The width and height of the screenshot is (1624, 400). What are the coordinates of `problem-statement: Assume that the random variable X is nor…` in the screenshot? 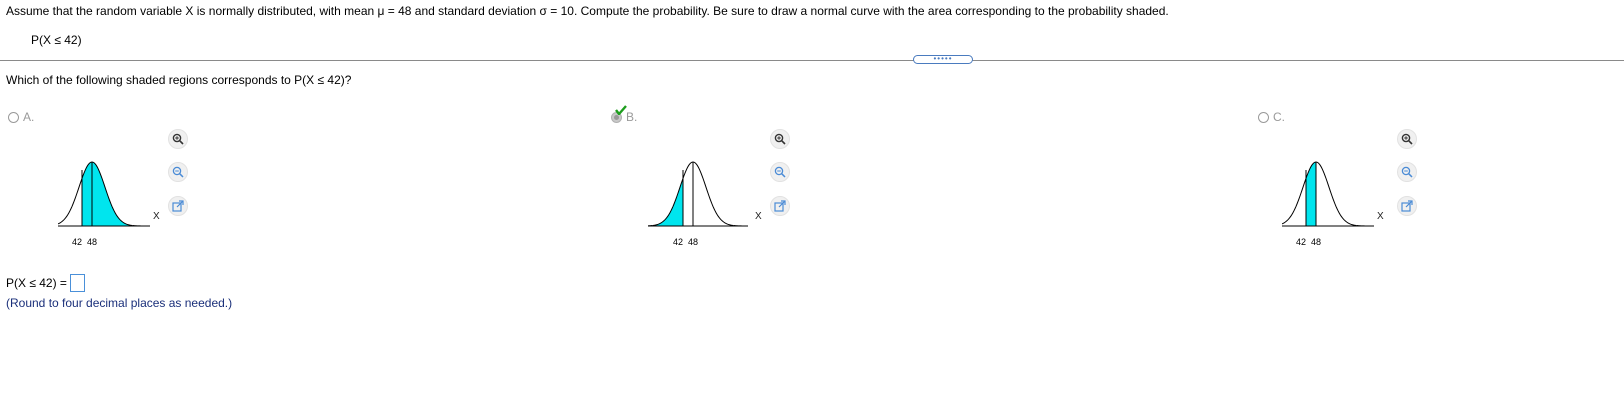 It's located at (587, 11).